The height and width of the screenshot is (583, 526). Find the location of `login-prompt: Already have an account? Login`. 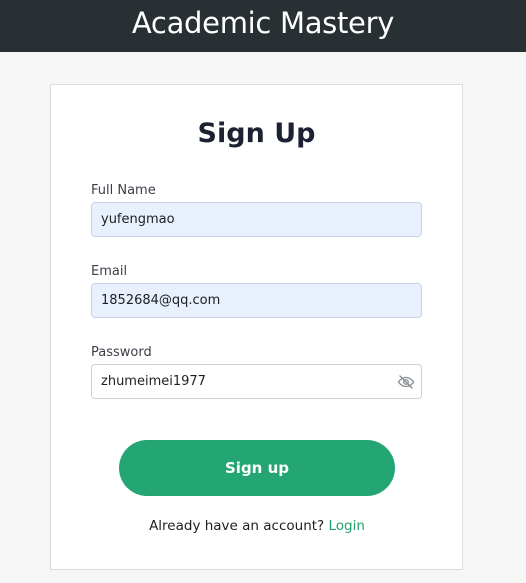

login-prompt: Already have an account? Login is located at coordinates (257, 526).